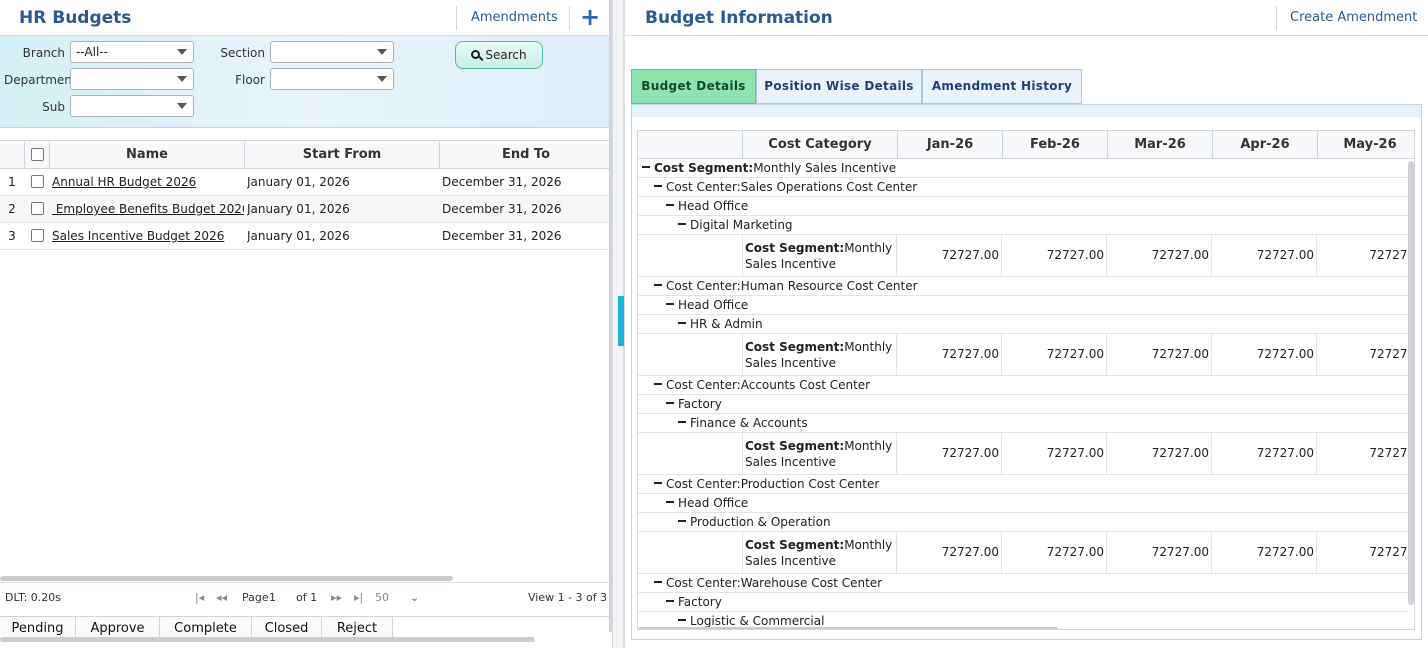 The image size is (1428, 648). Describe the element at coordinates (820, 145) in the screenshot. I see `cost-category-header: Cost Category` at that location.